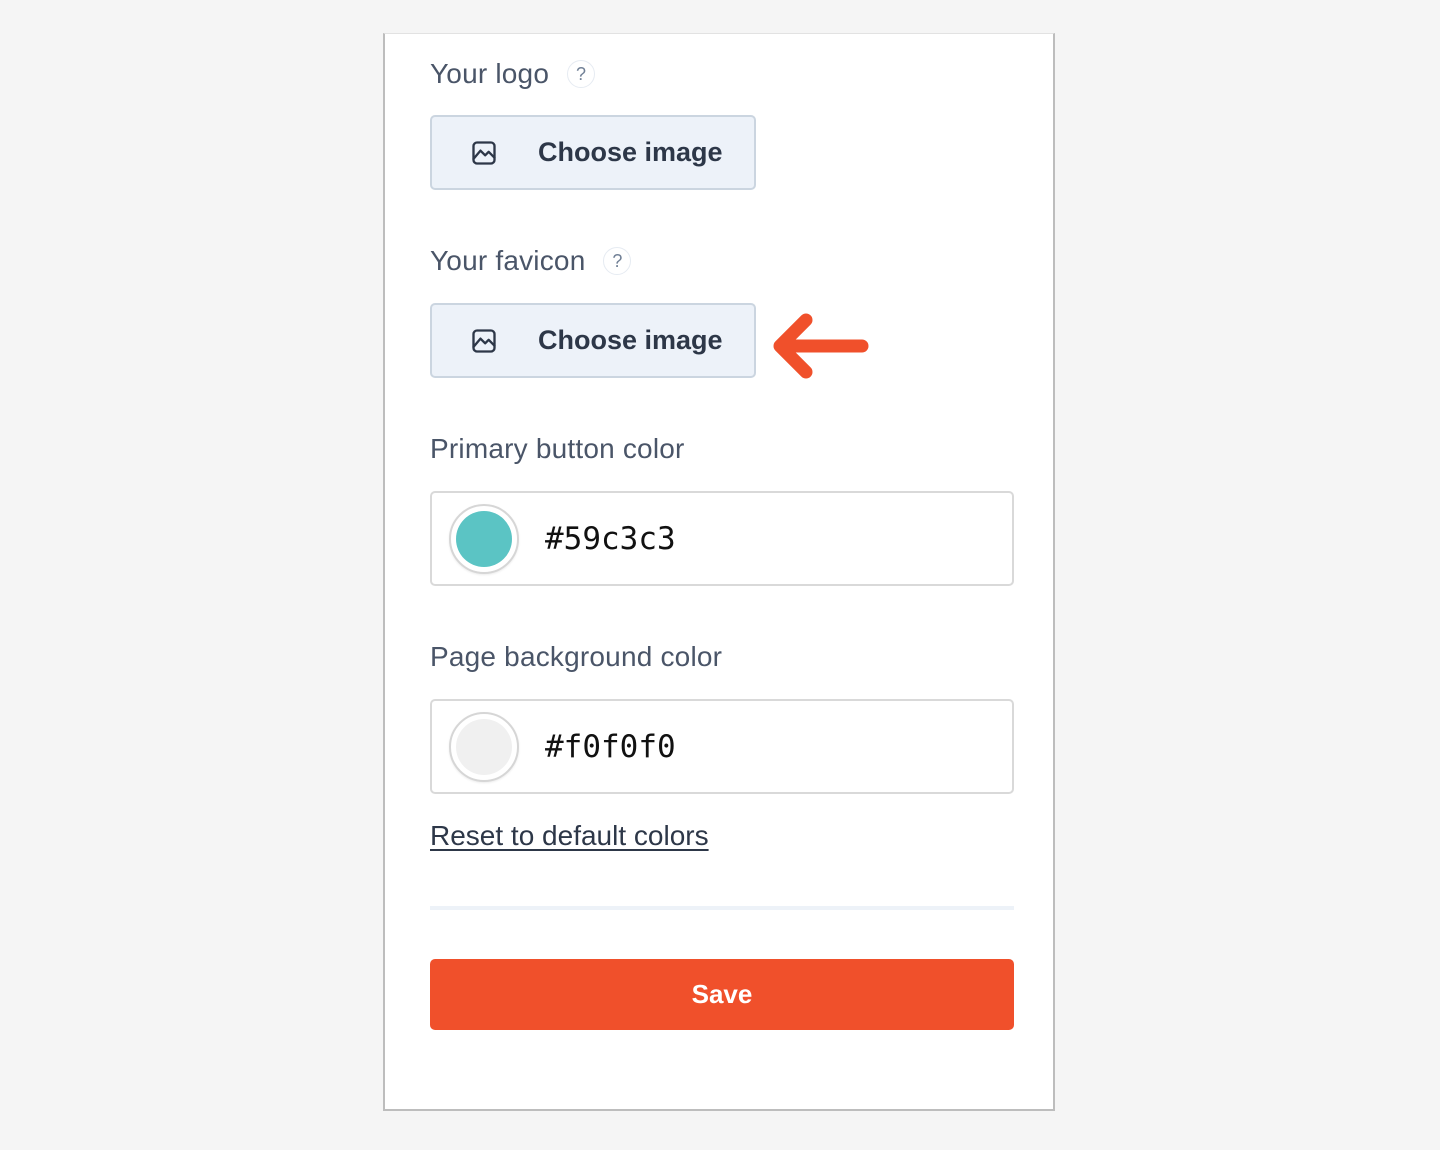  What do you see at coordinates (755, 746) in the screenshot?
I see `background-color-input` at bounding box center [755, 746].